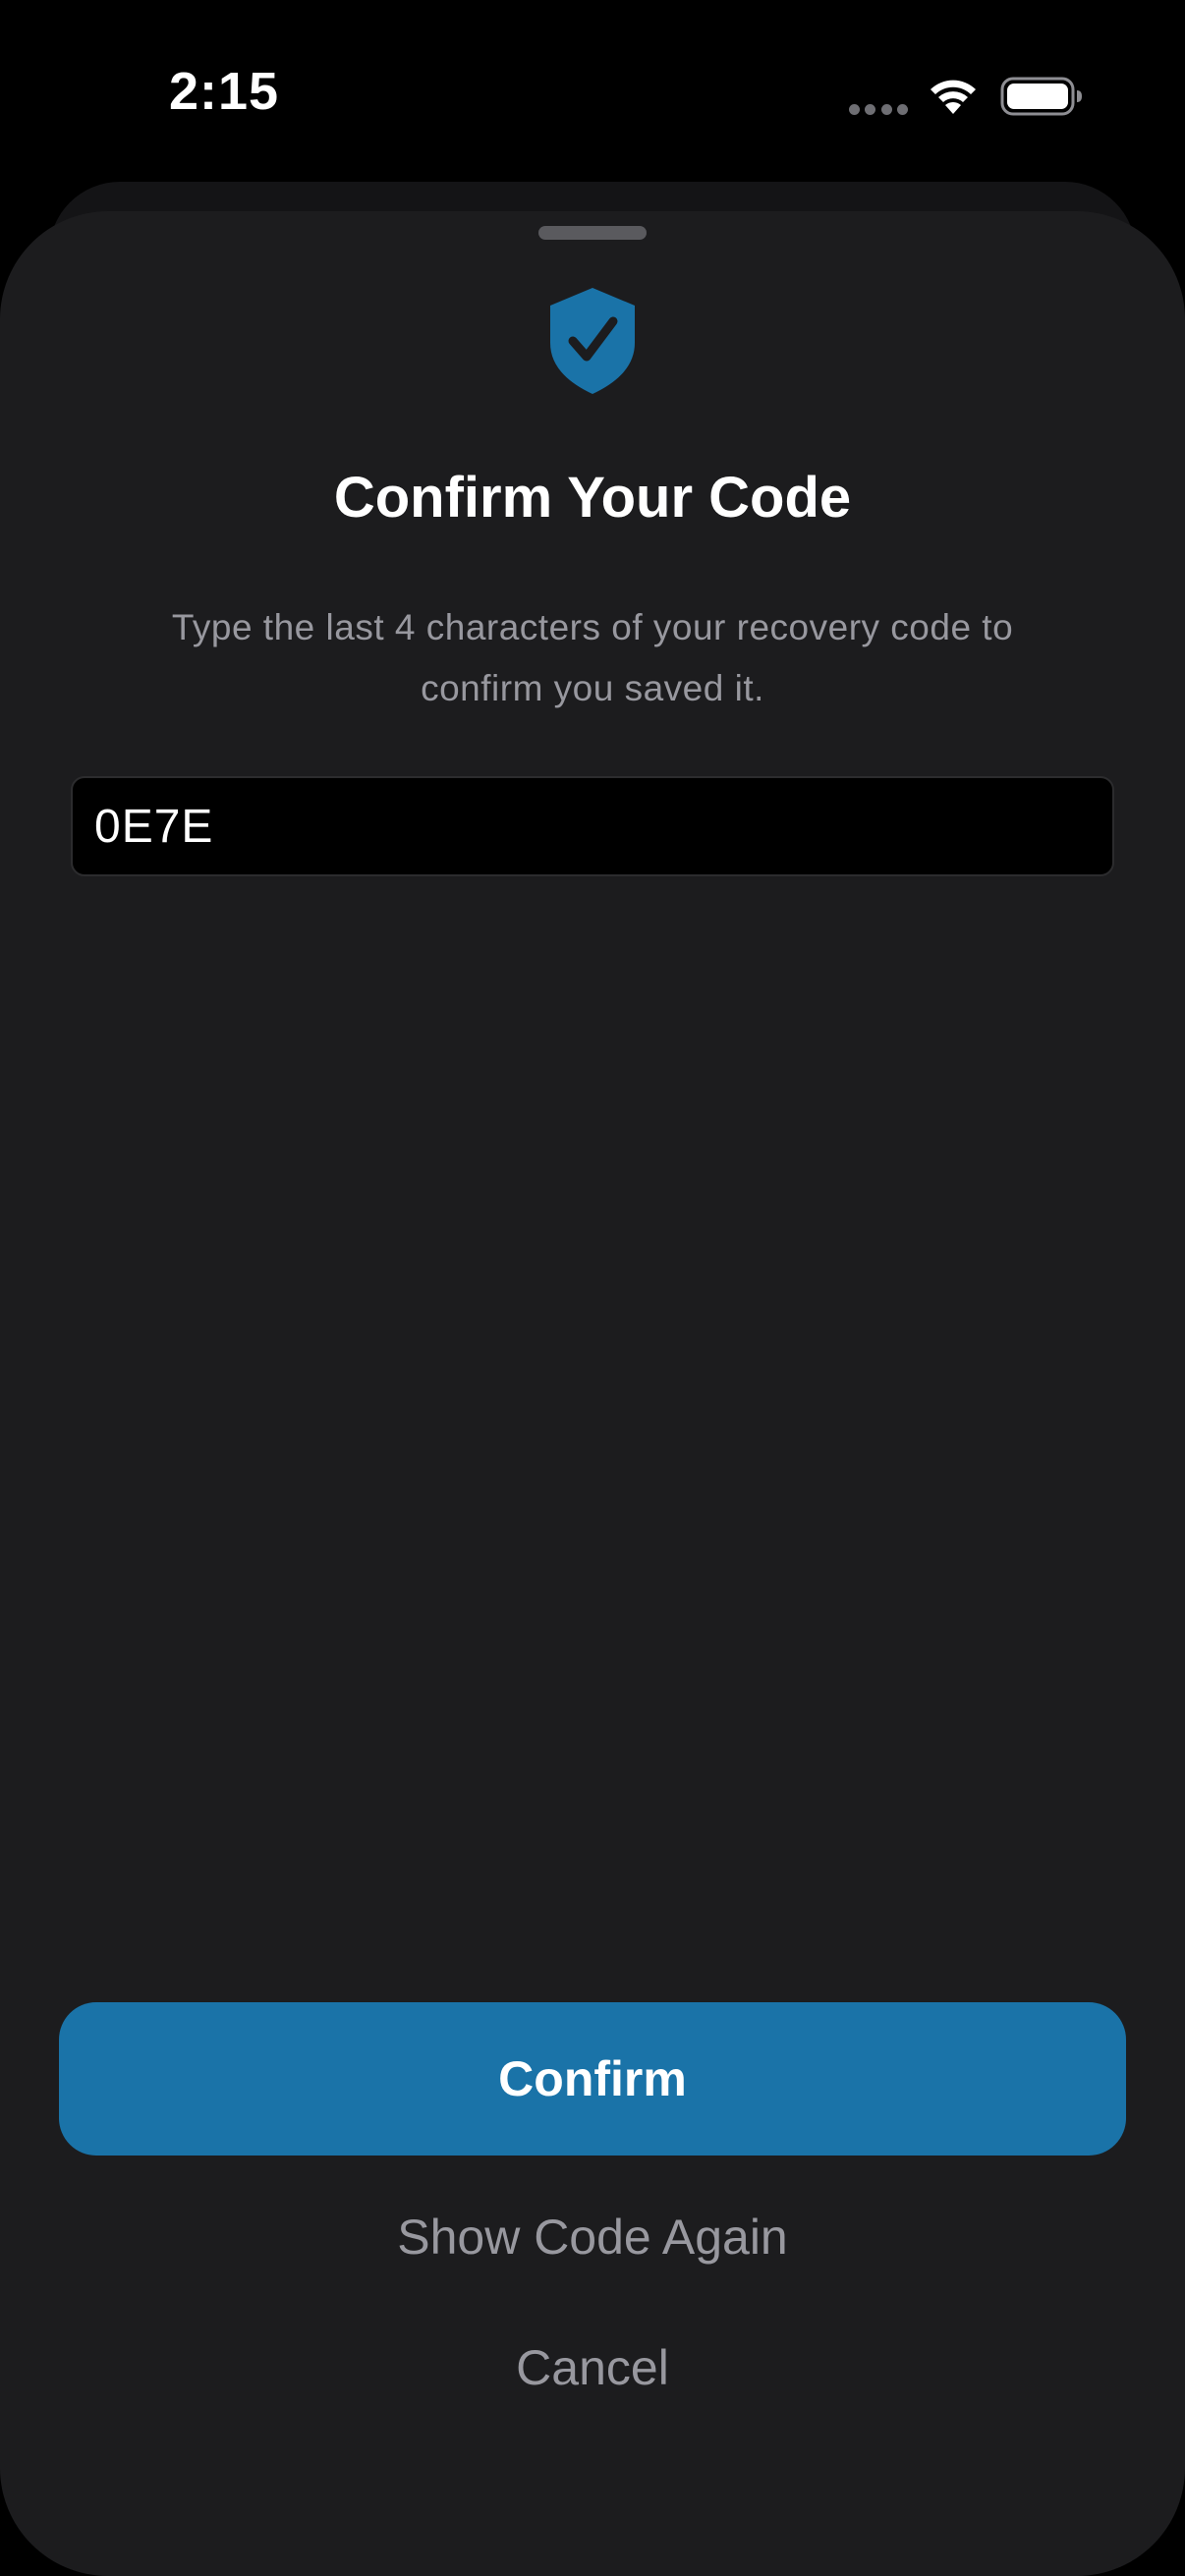  What do you see at coordinates (154, 826) in the screenshot?
I see `recovery-code-value: 0E7E` at bounding box center [154, 826].